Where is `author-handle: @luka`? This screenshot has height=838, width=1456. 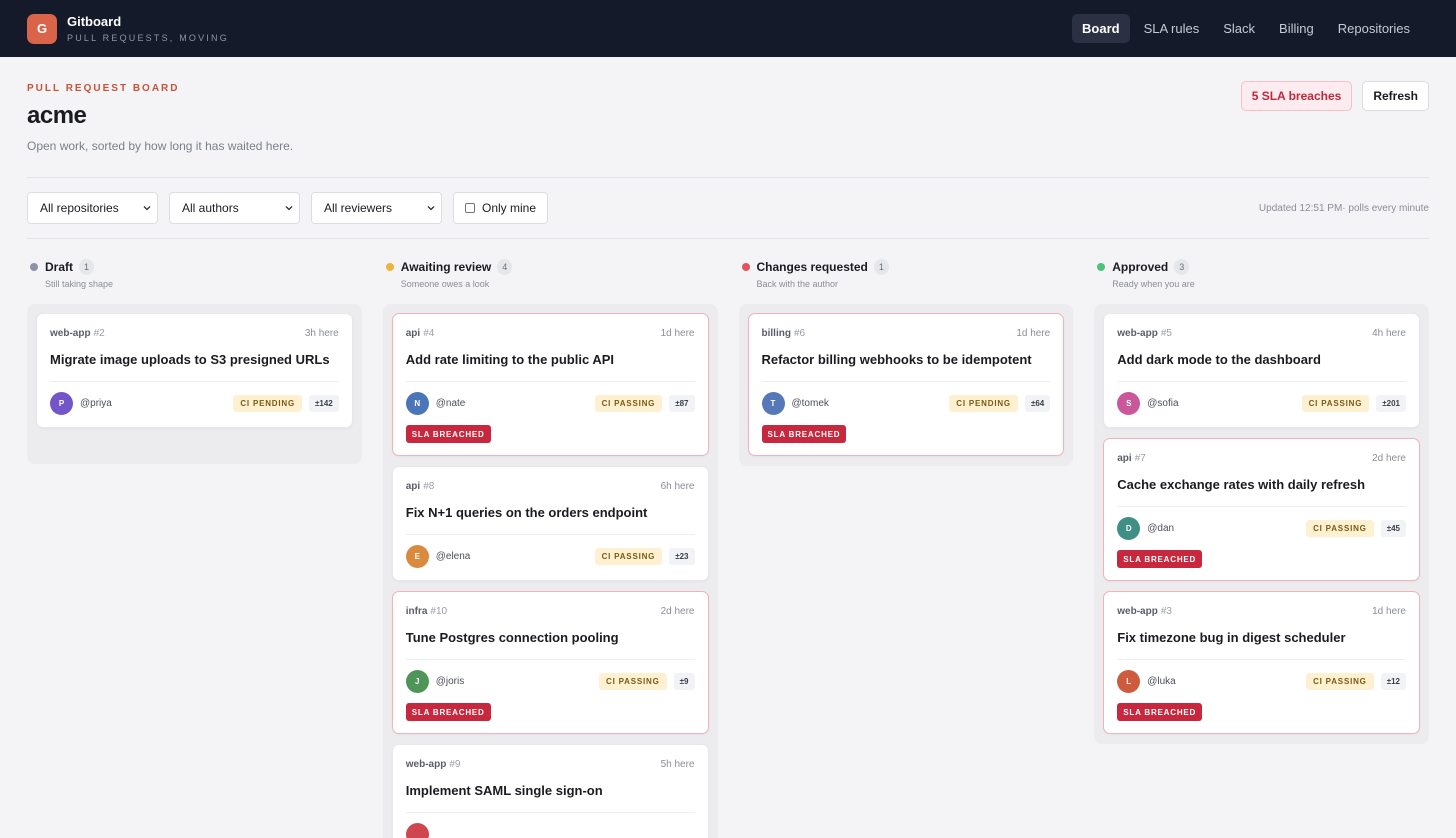 author-handle: @luka is located at coordinates (1161, 681).